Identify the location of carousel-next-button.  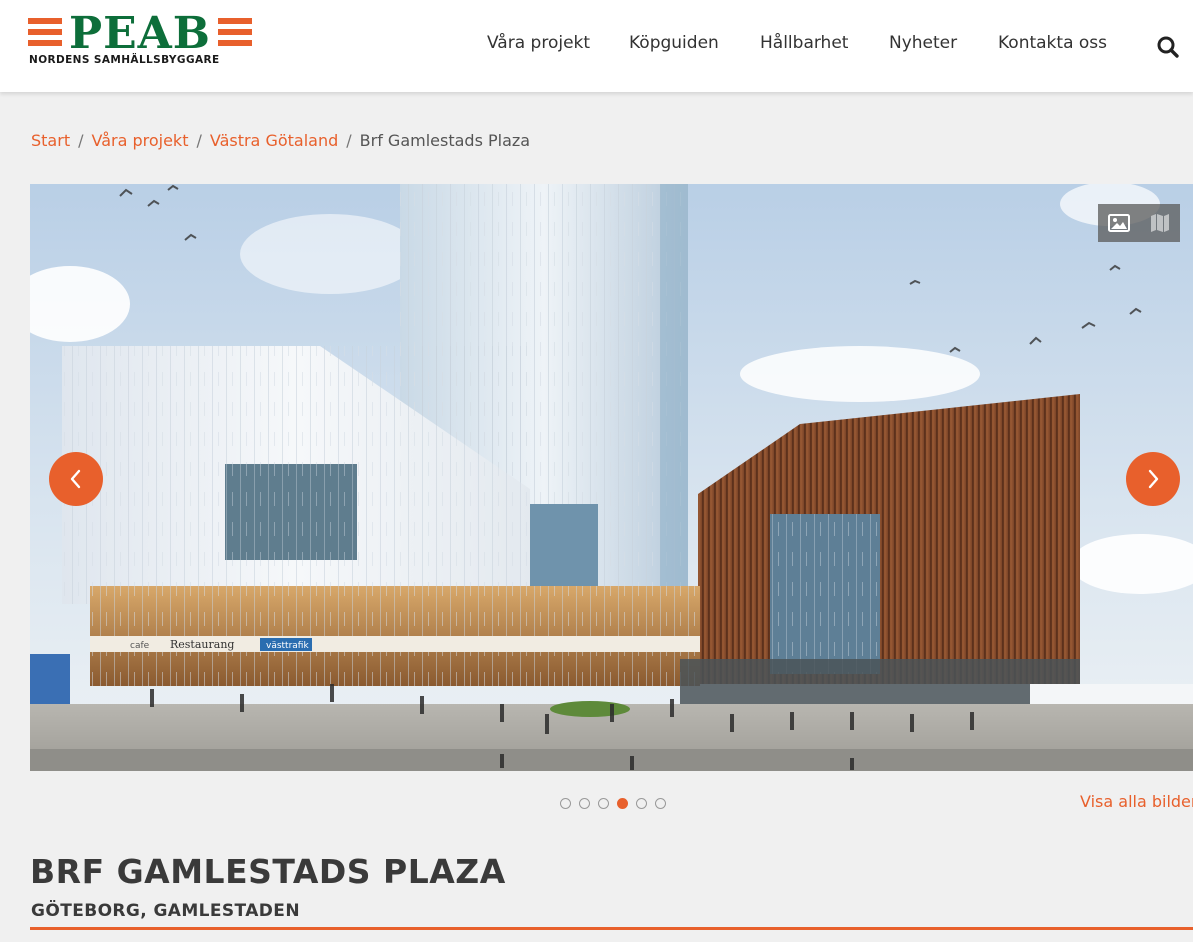
(1153, 479).